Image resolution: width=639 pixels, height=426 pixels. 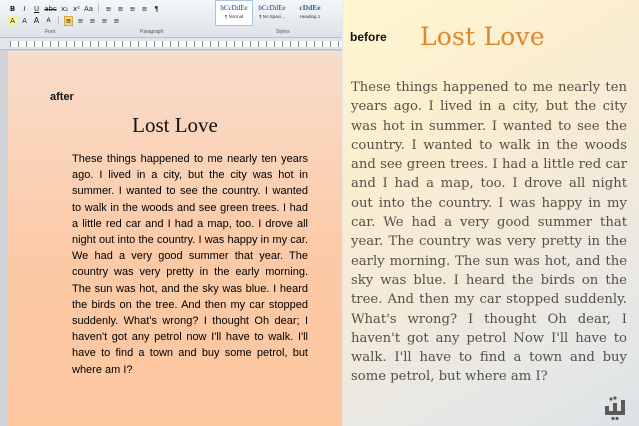 What do you see at coordinates (175, 125) in the screenshot?
I see `after-document-title: Lost Love` at bounding box center [175, 125].